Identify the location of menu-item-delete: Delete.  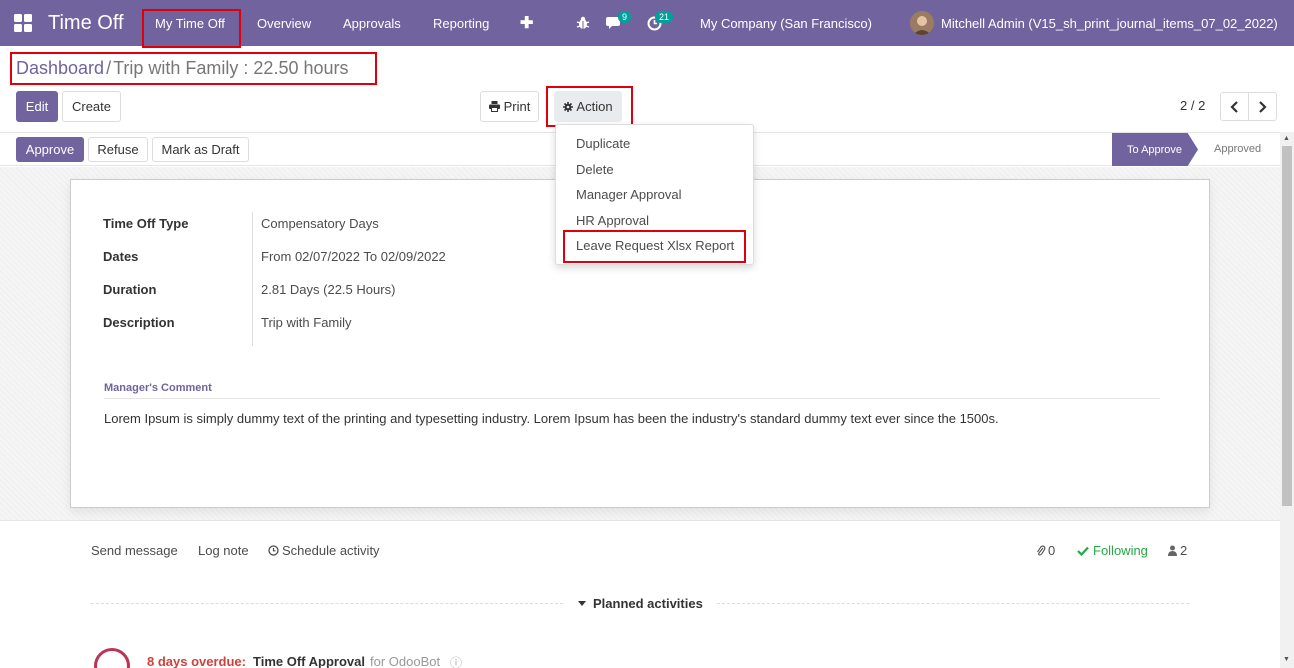
(595, 169).